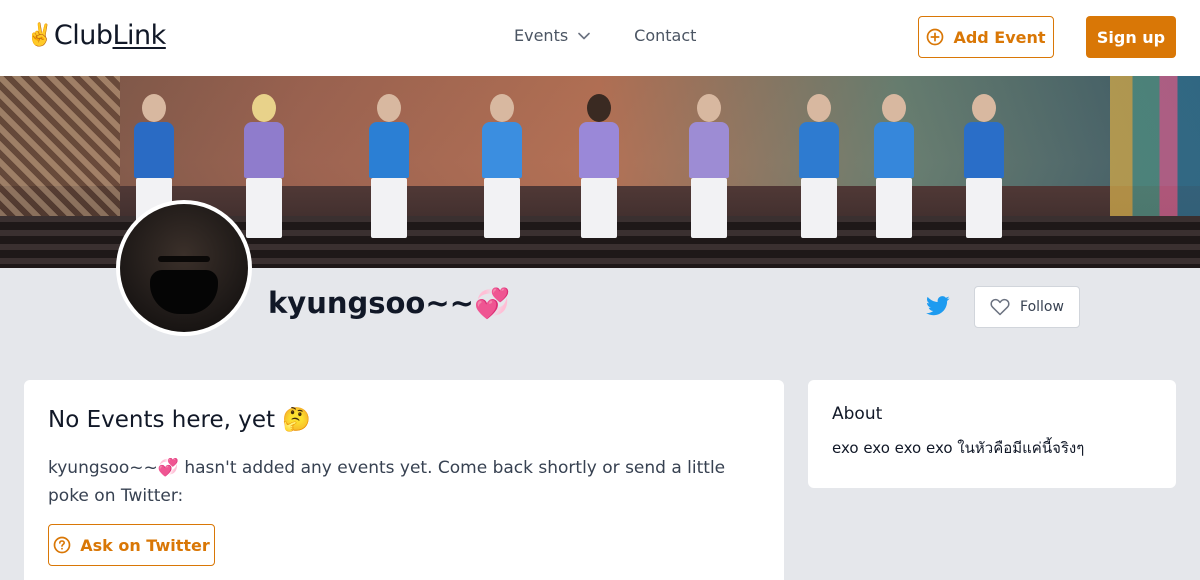  I want to click on ask-on-twitter-button: Ask on Twitter, so click(131, 545).